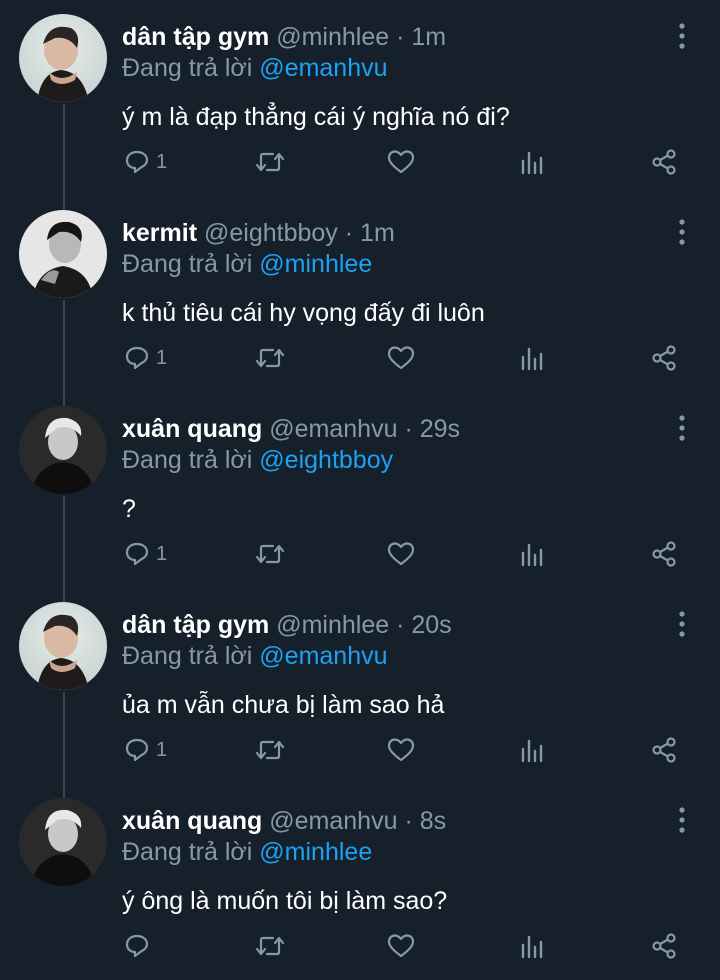  I want to click on tweet-text: k thủ tiêu cái hy vọng đấy đi luôn, so click(303, 313).